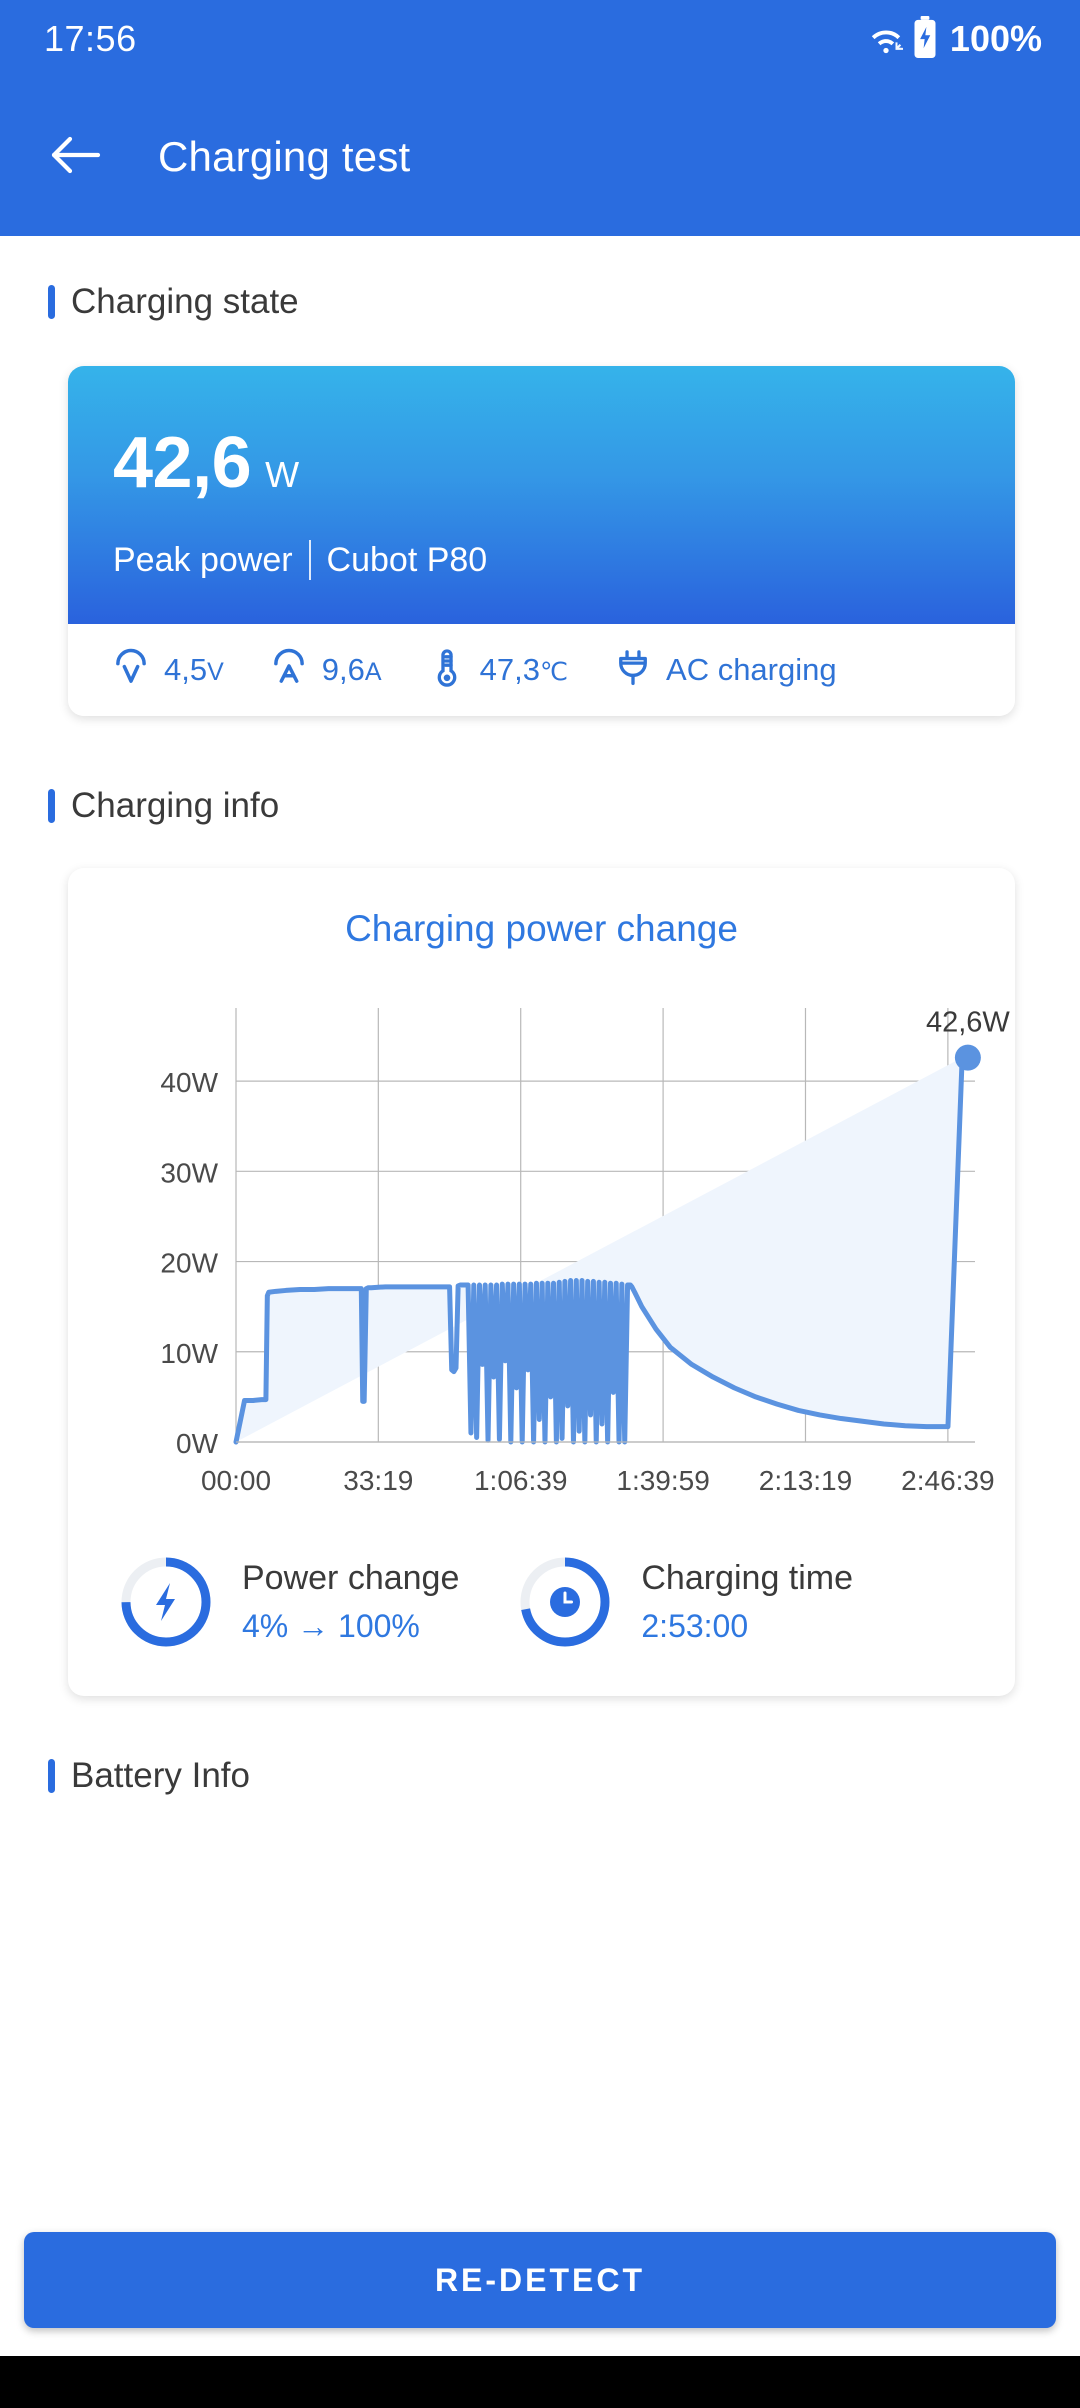 The image size is (1080, 2408). What do you see at coordinates (289, 670) in the screenshot?
I see `current-icon` at bounding box center [289, 670].